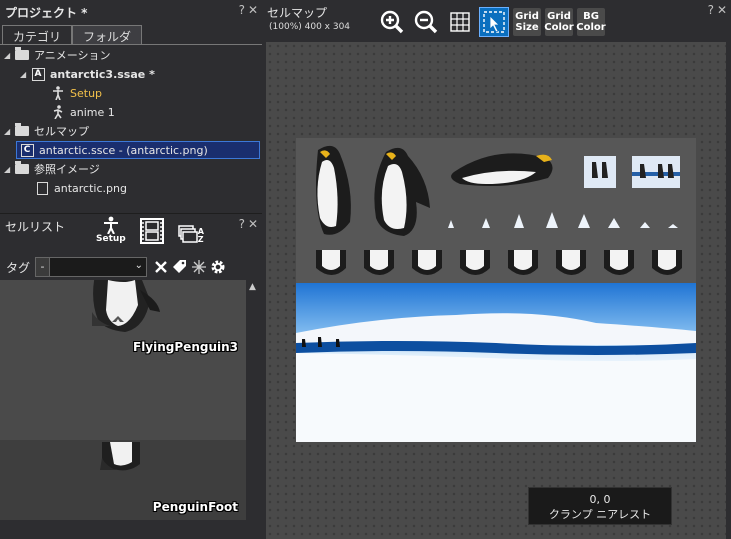 The image size is (731, 539). What do you see at coordinates (138, 150) in the screenshot?
I see `tree-item-ssce-file: C antarctic.ssce - (antarctic.png)` at bounding box center [138, 150].